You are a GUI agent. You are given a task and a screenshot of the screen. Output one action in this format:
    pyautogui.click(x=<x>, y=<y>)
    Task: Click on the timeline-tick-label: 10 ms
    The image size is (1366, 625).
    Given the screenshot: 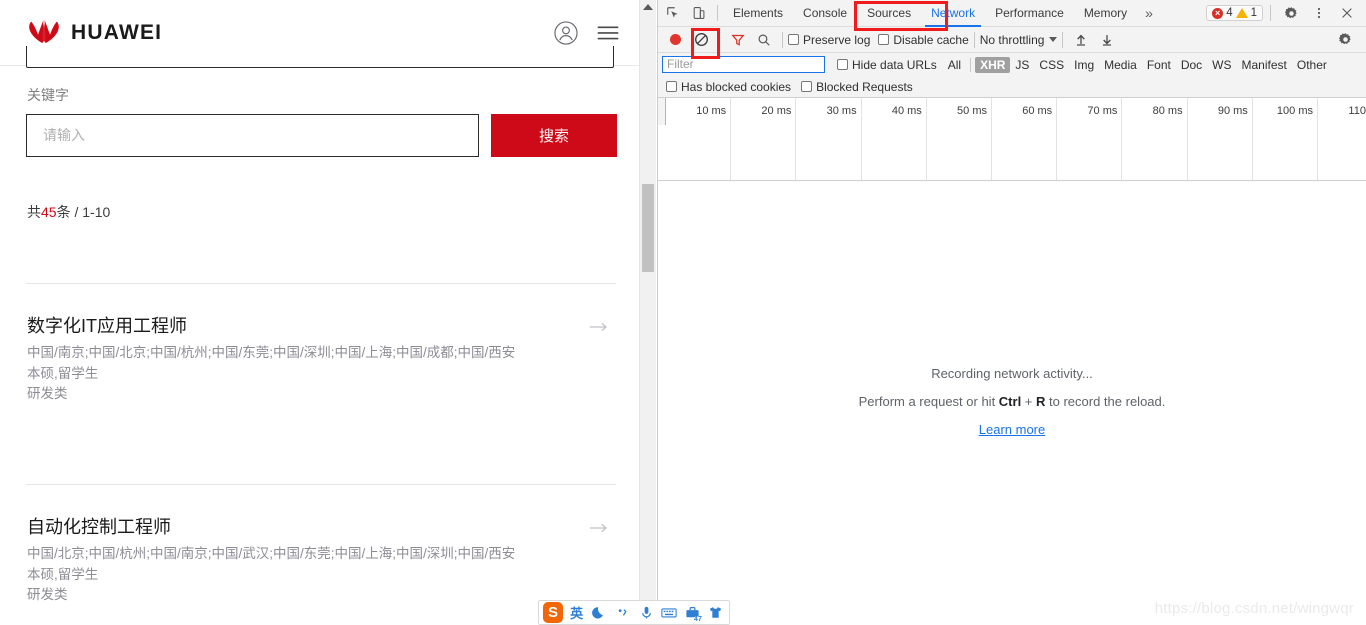 What is the action you would take?
    pyautogui.click(x=711, y=111)
    